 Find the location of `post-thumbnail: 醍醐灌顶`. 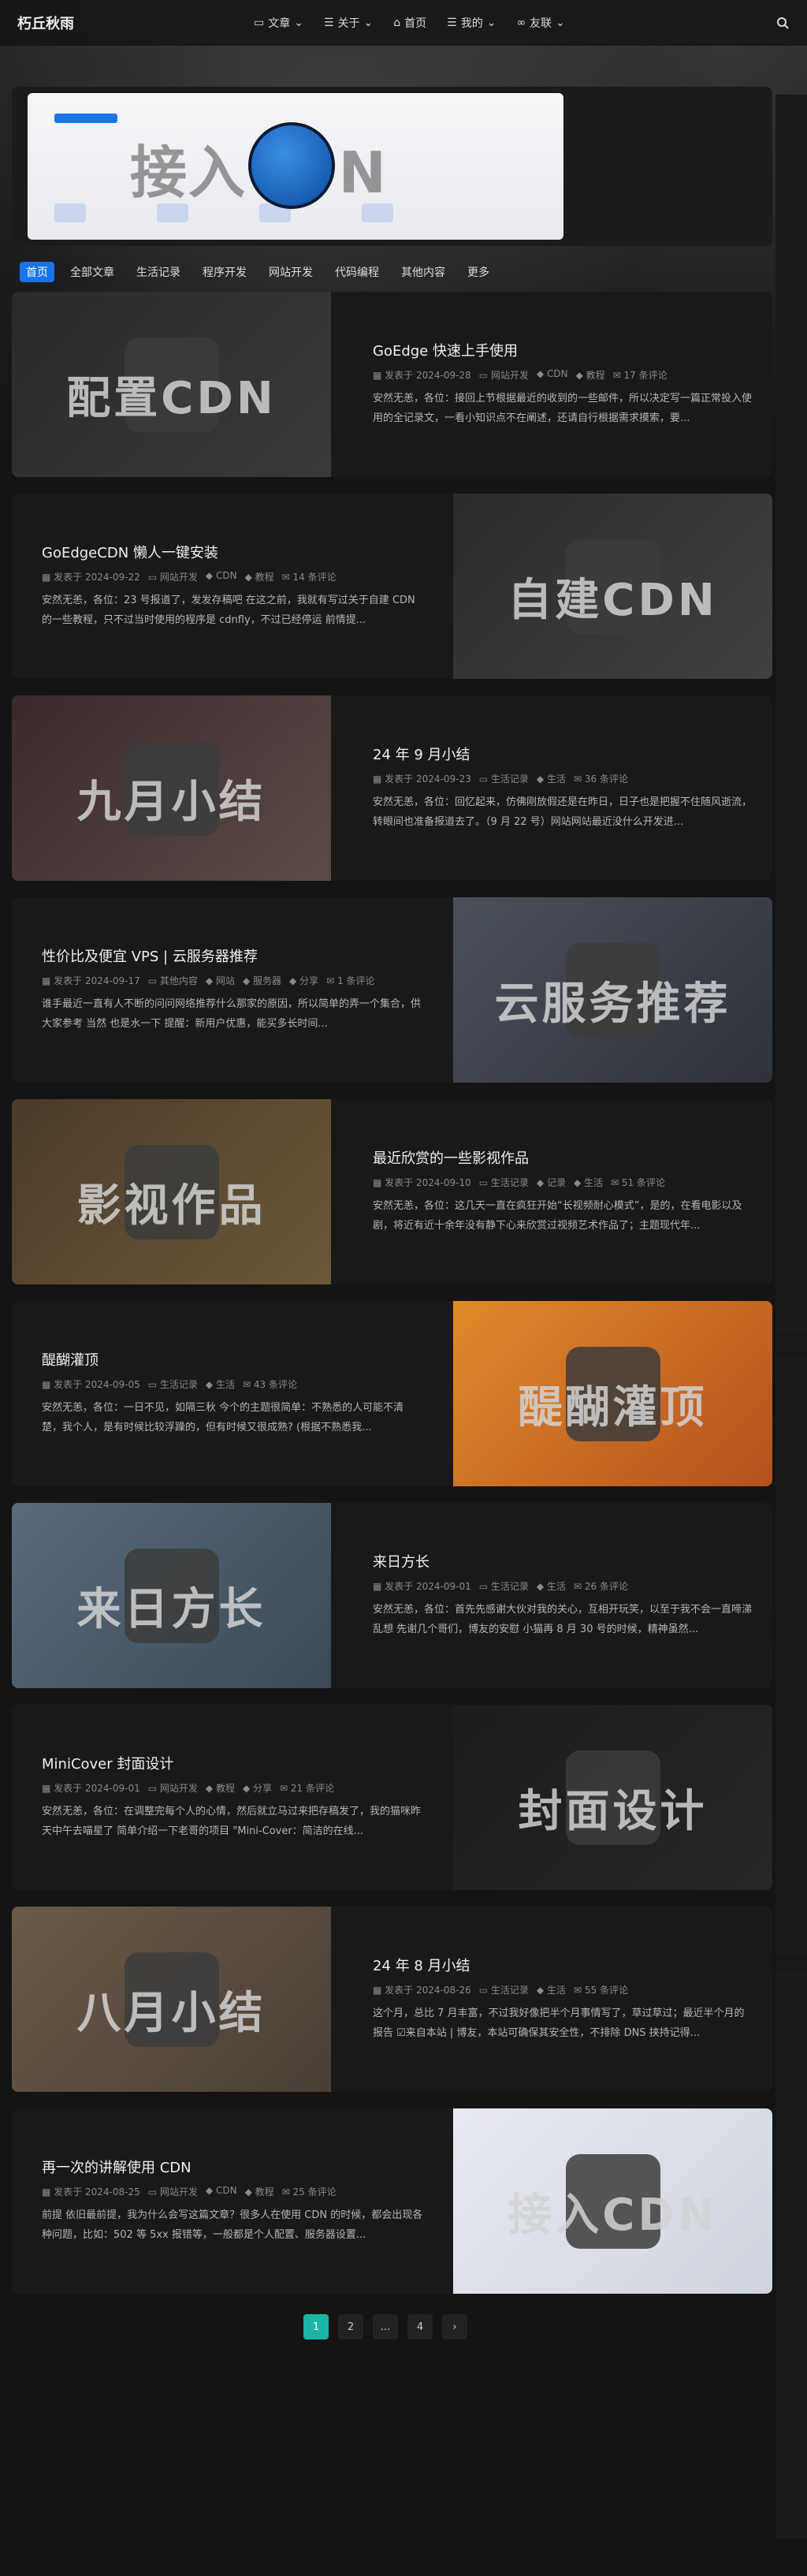

post-thumbnail: 醍醐灌顶 is located at coordinates (612, 1394).